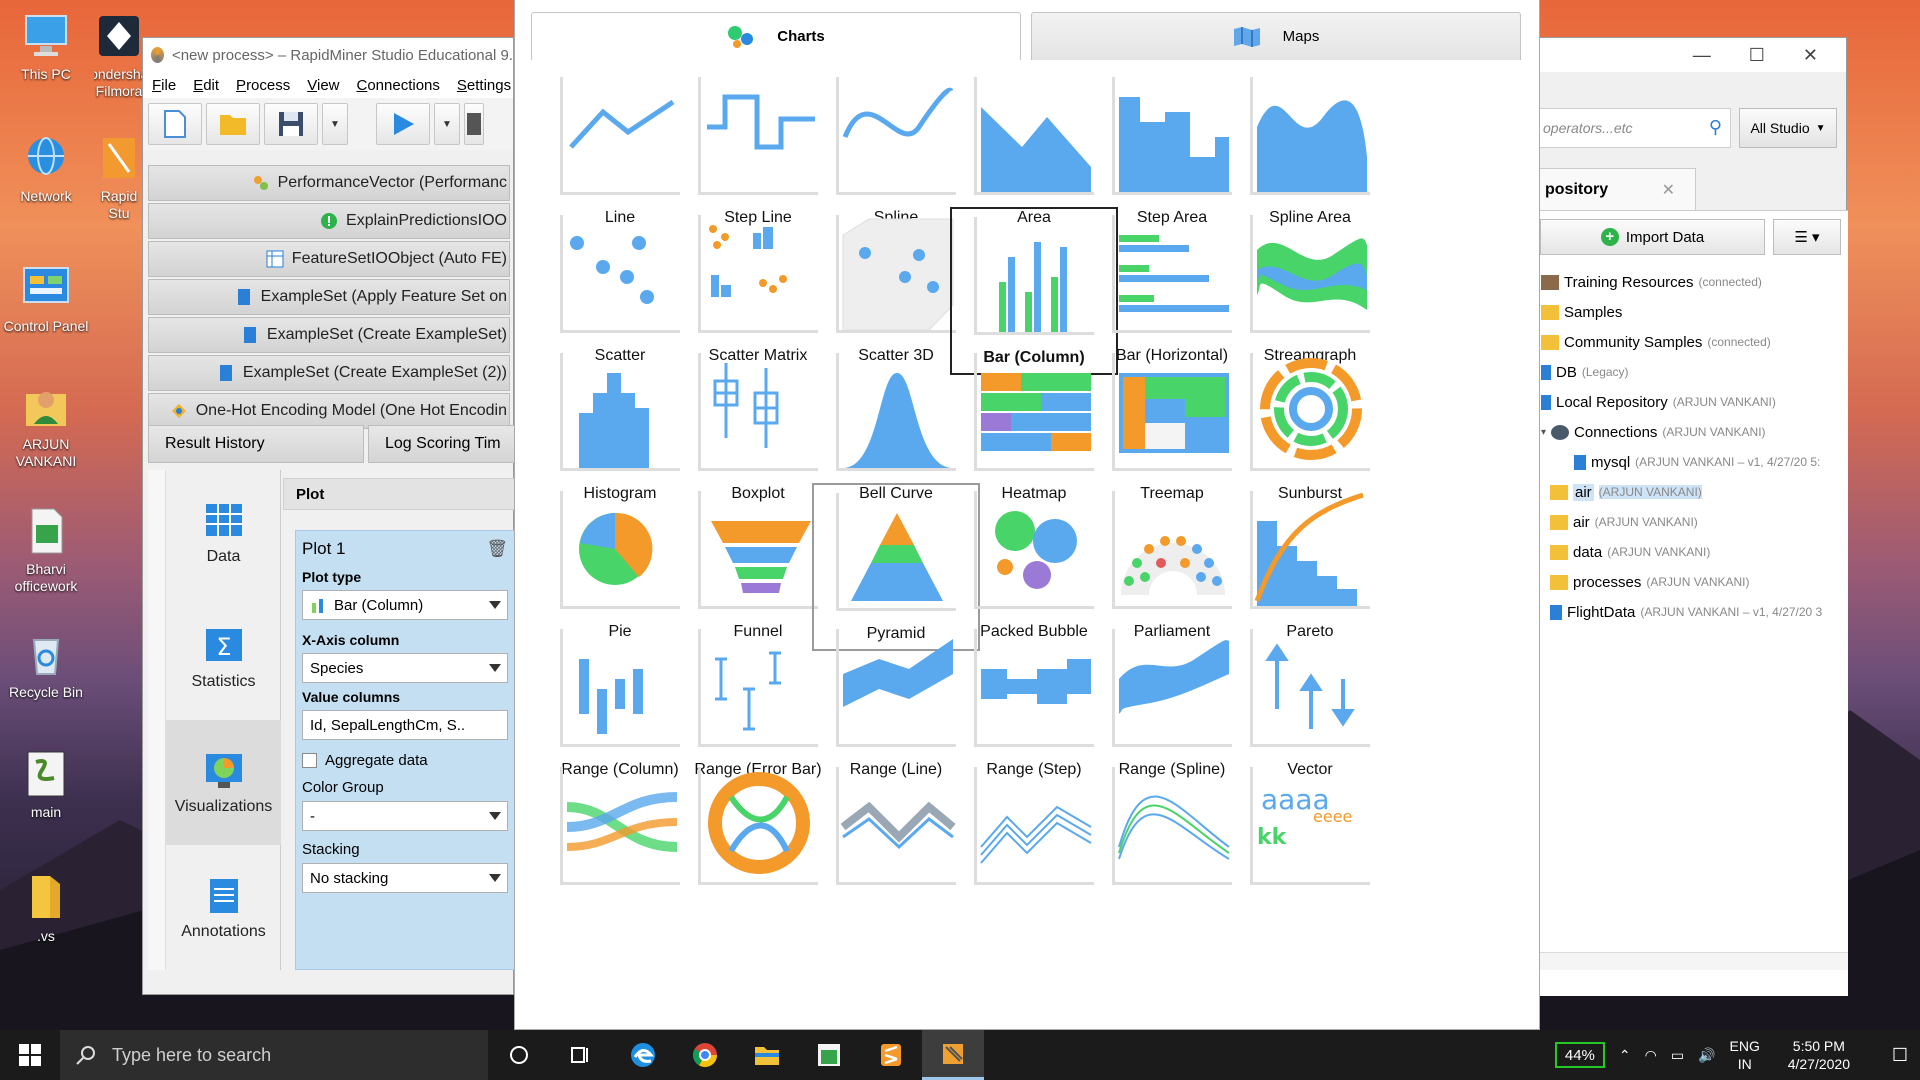 The height and width of the screenshot is (1080, 1920). I want to click on taskbar-search-box: Type here to search, so click(274, 1055).